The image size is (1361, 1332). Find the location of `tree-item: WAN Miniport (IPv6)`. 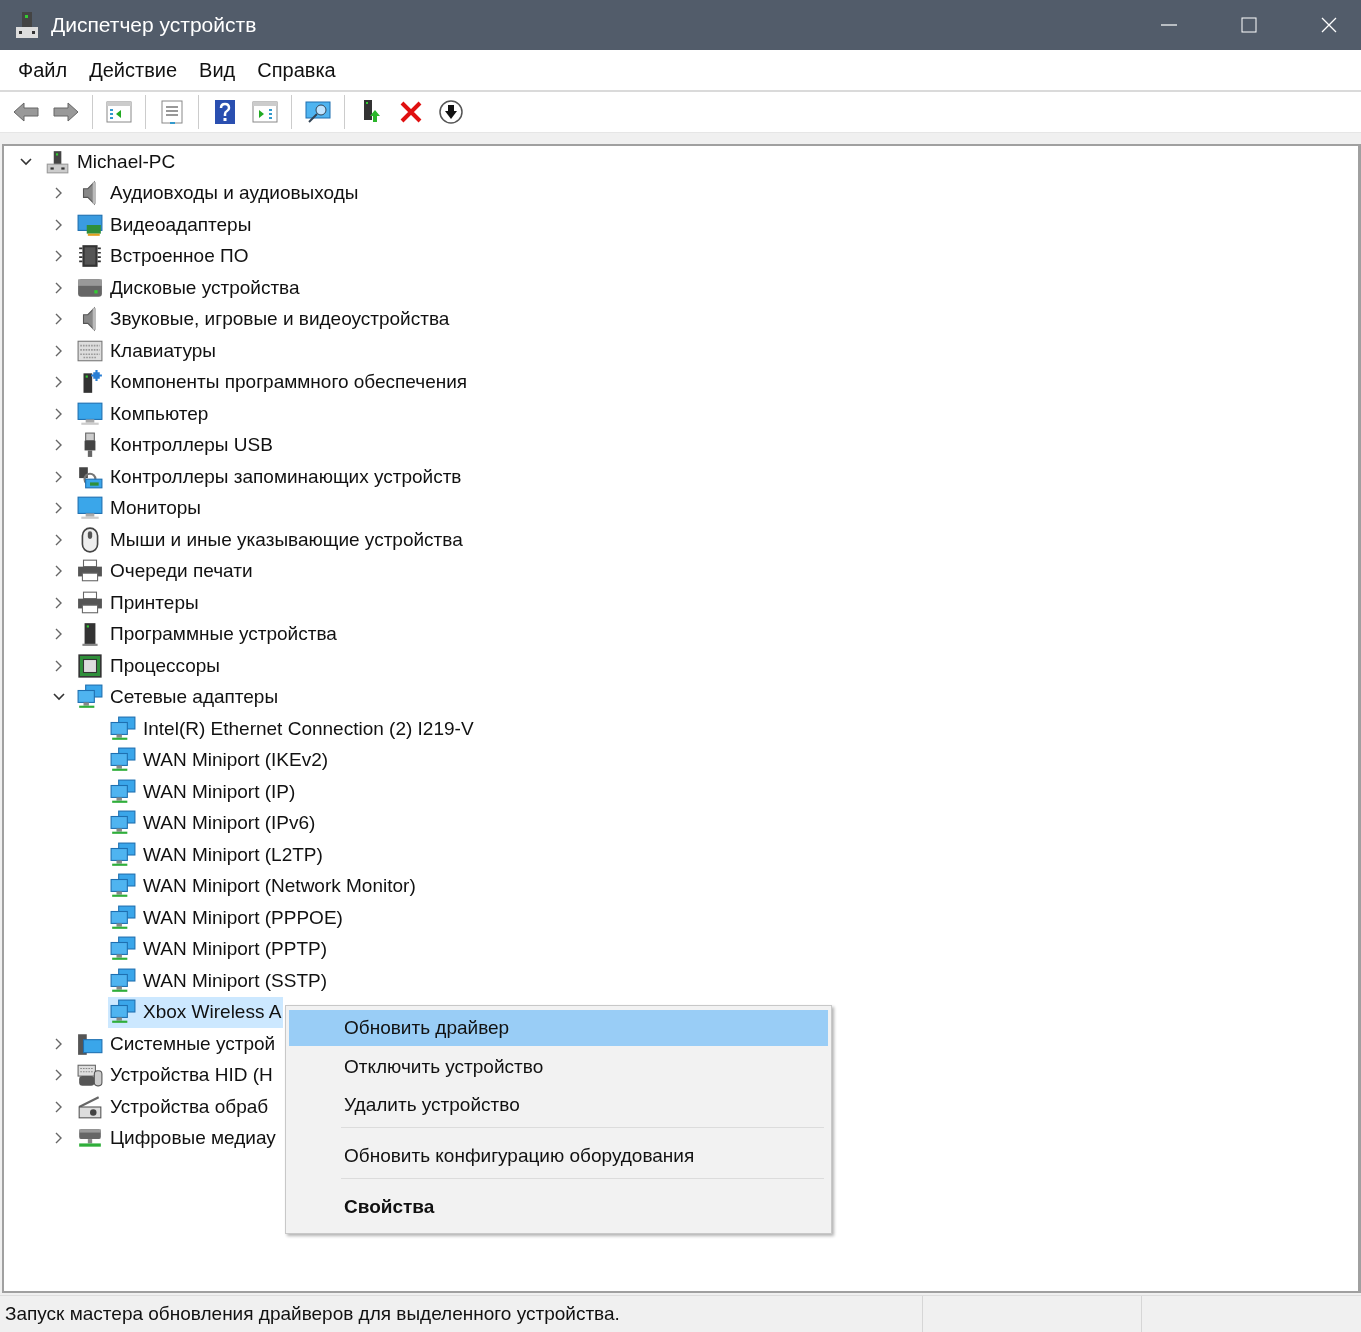

tree-item: WAN Miniport (IPv6) is located at coordinates (213, 823).